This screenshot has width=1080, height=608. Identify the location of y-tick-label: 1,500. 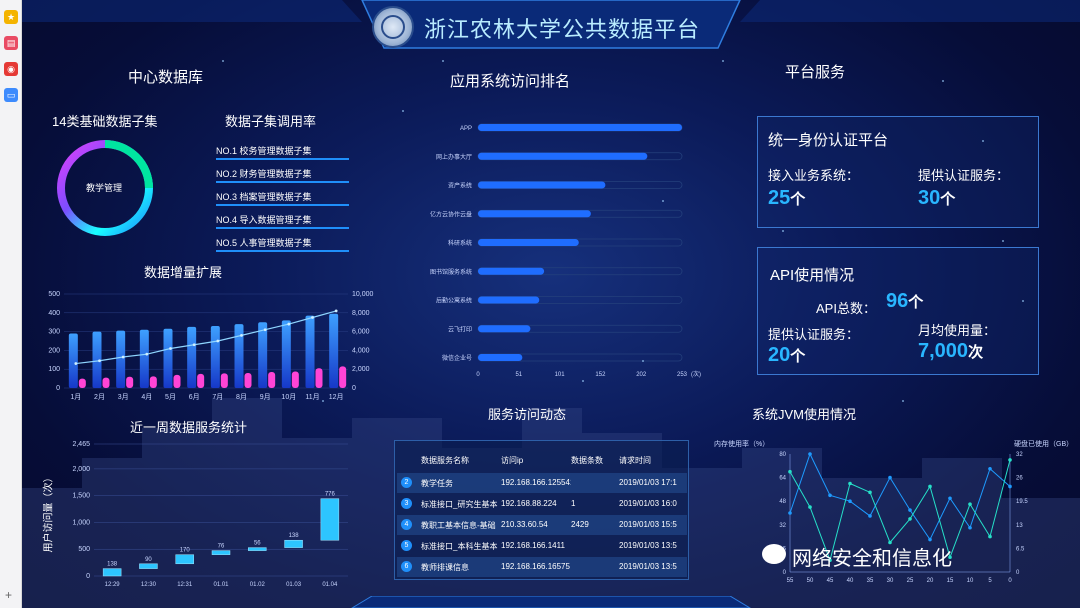
(81, 496).